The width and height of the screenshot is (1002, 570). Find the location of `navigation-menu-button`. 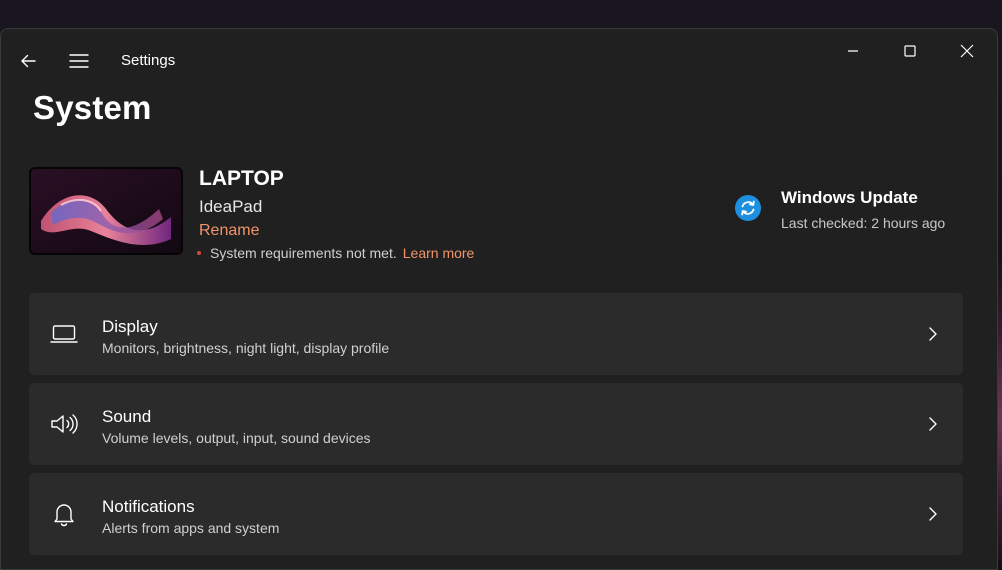

navigation-menu-button is located at coordinates (79, 61).